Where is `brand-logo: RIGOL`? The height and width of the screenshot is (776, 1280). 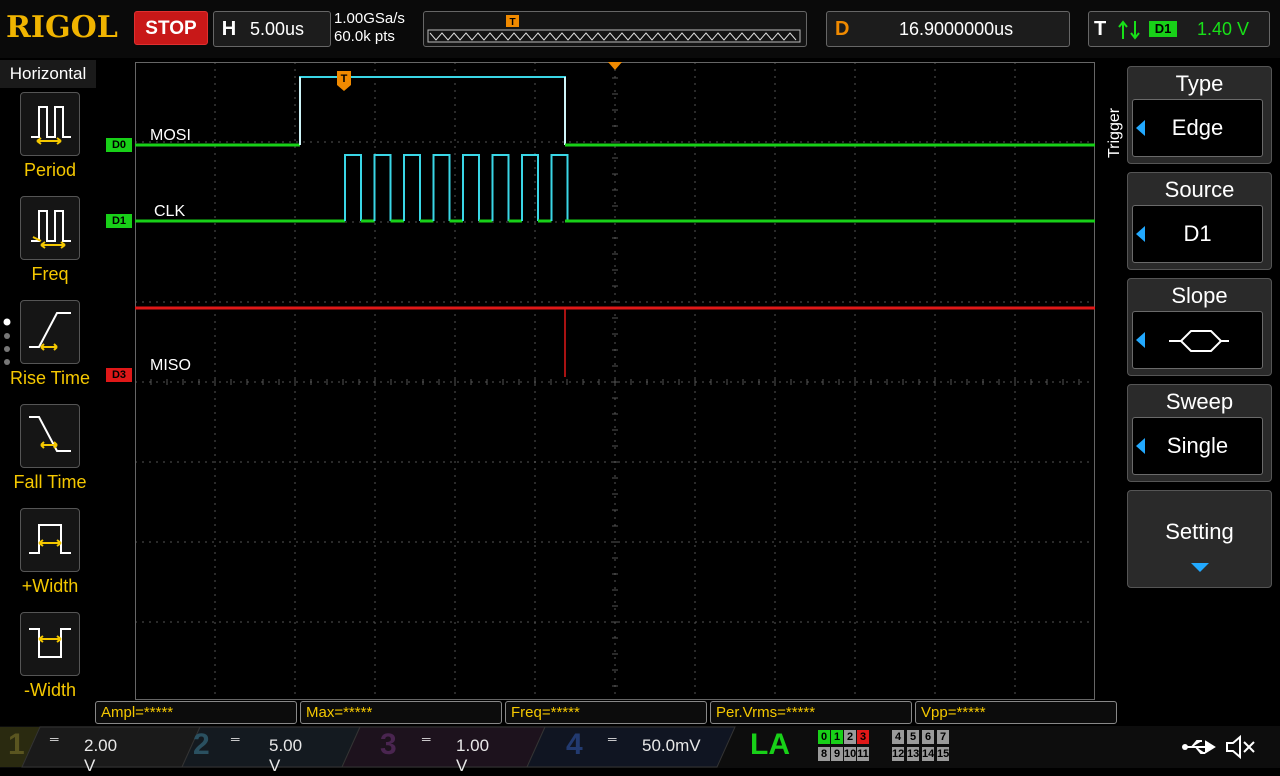
brand-logo: RIGOL is located at coordinates (62, 27).